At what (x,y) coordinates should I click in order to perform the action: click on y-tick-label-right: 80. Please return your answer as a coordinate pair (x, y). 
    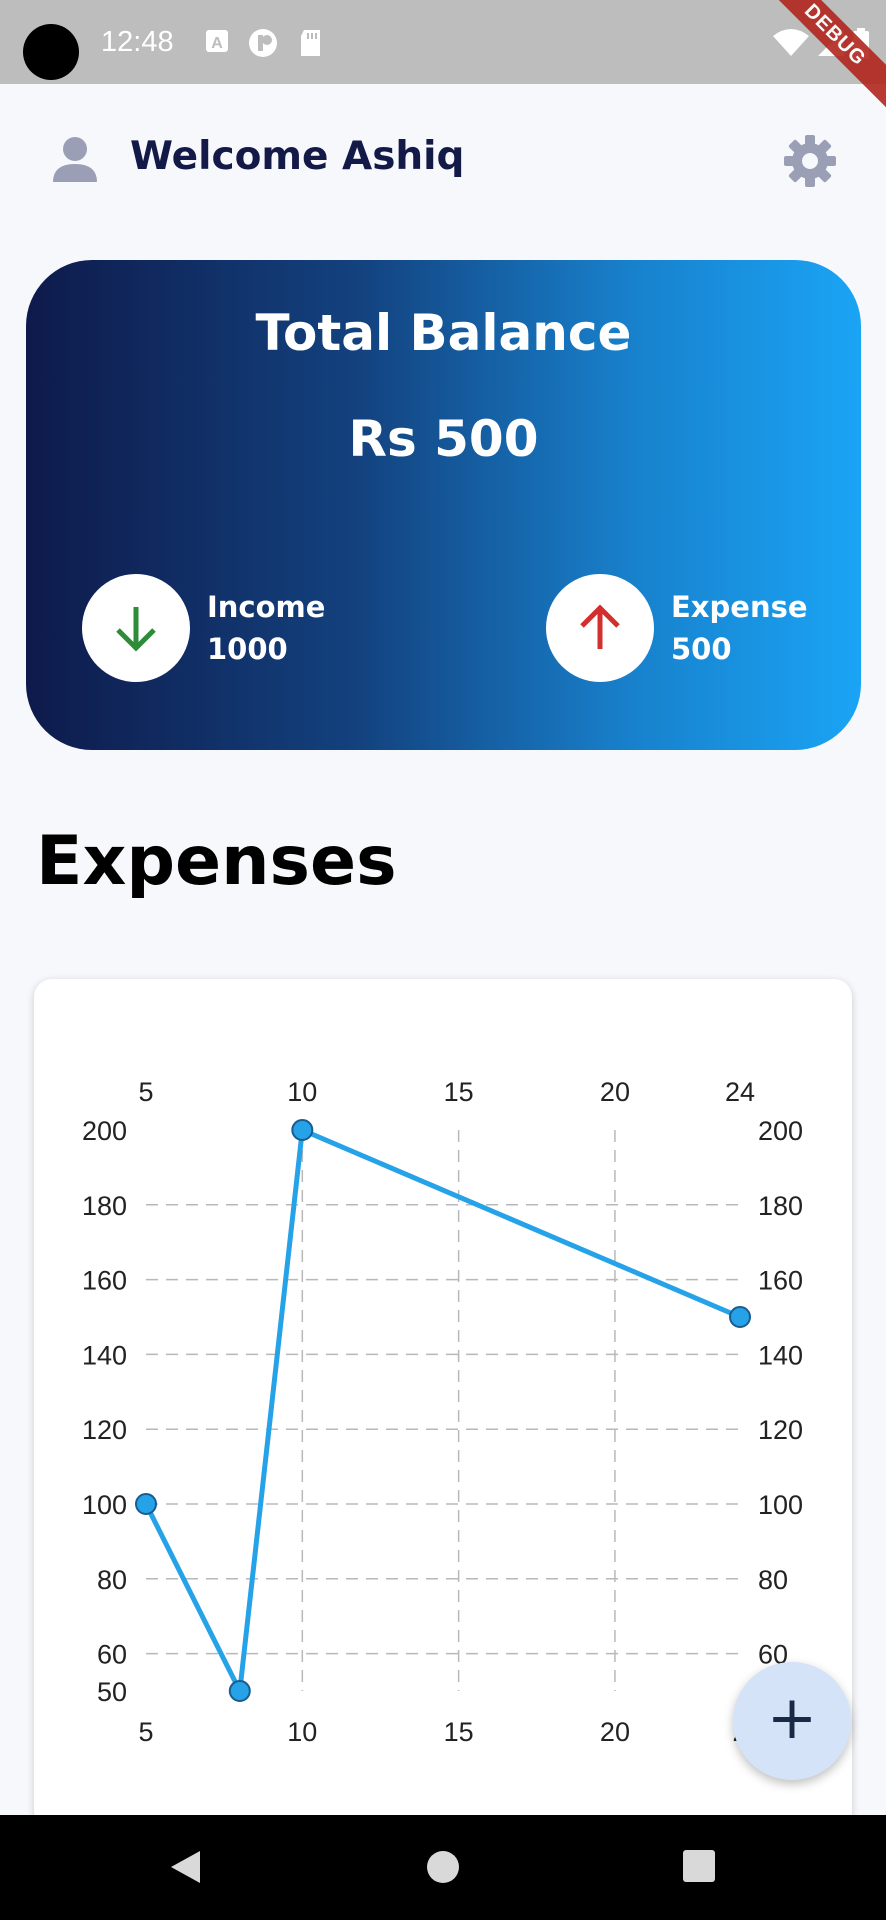
    Looking at the image, I should click on (773, 1580).